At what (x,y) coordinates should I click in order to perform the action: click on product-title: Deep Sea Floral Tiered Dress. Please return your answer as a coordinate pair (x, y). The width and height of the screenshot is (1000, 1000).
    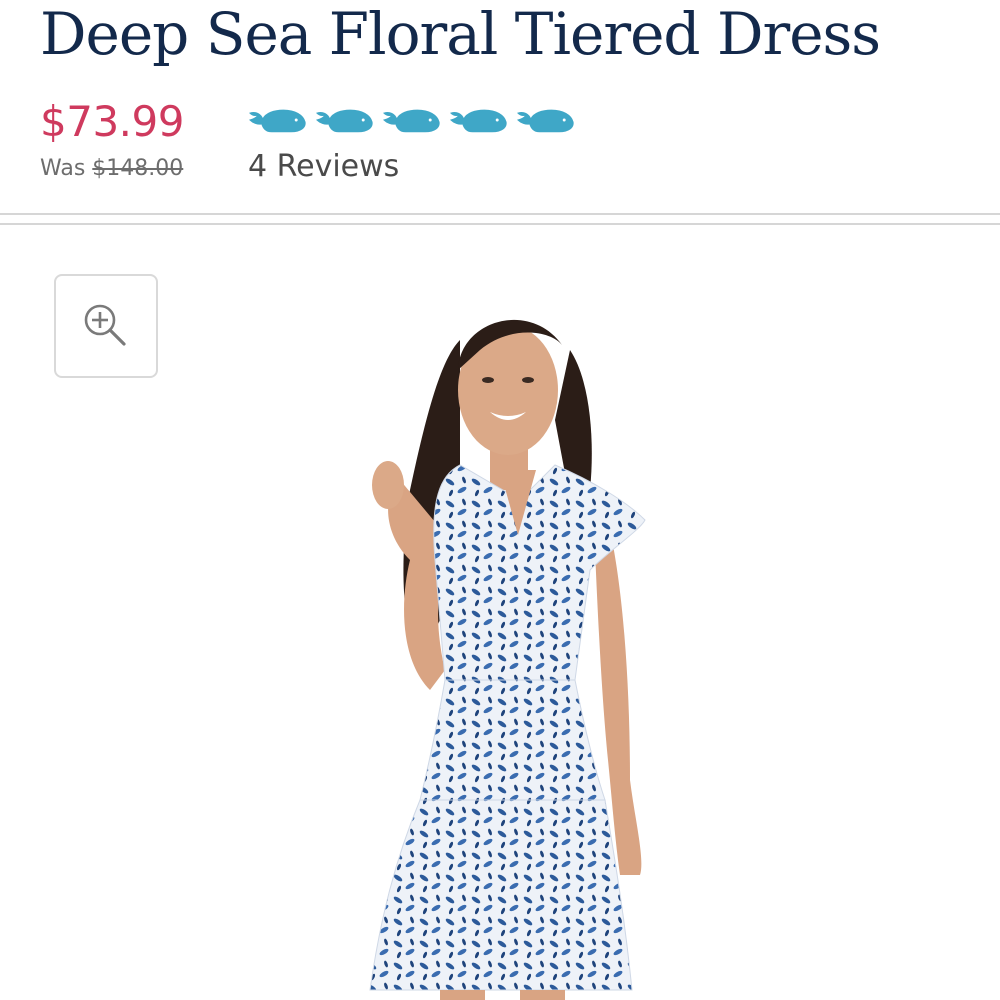
    Looking at the image, I should click on (460, 34).